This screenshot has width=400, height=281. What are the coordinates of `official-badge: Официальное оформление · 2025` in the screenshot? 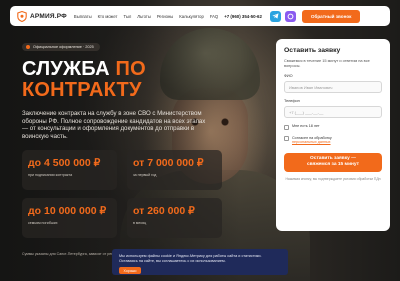 It's located at (61, 47).